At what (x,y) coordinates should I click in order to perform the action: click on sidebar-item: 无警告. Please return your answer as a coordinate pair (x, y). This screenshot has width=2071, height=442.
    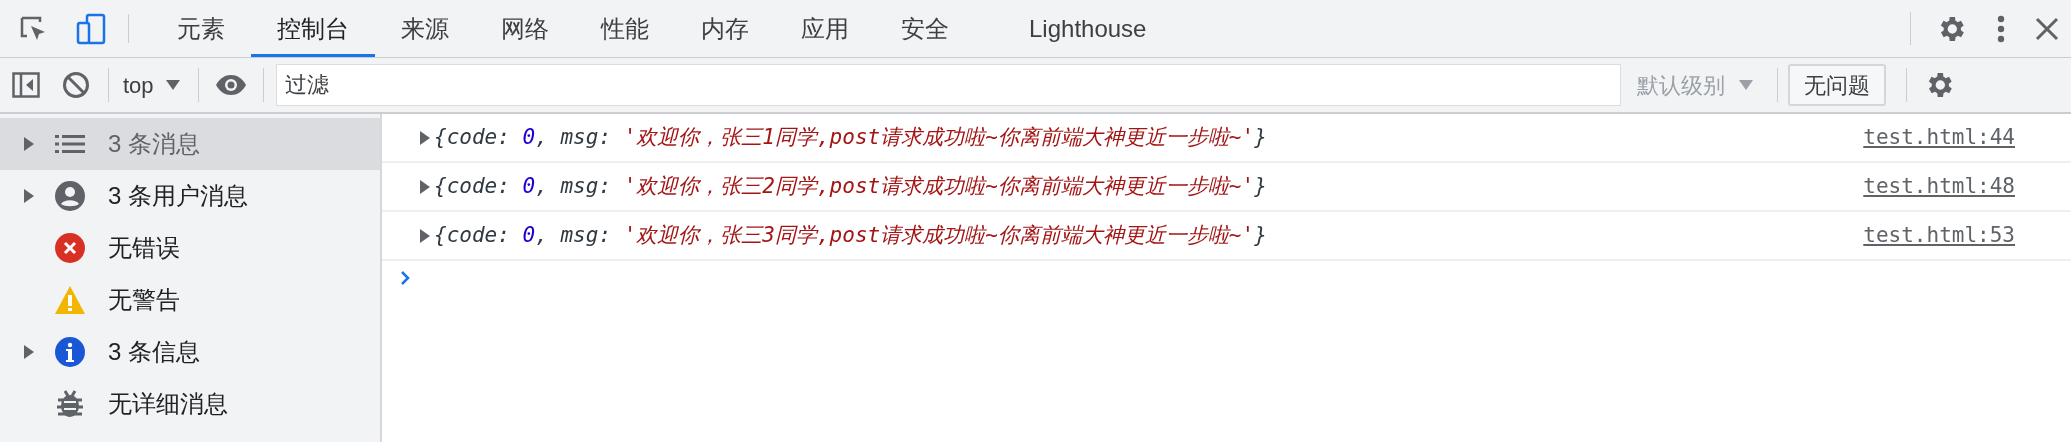
    Looking at the image, I should click on (190, 300).